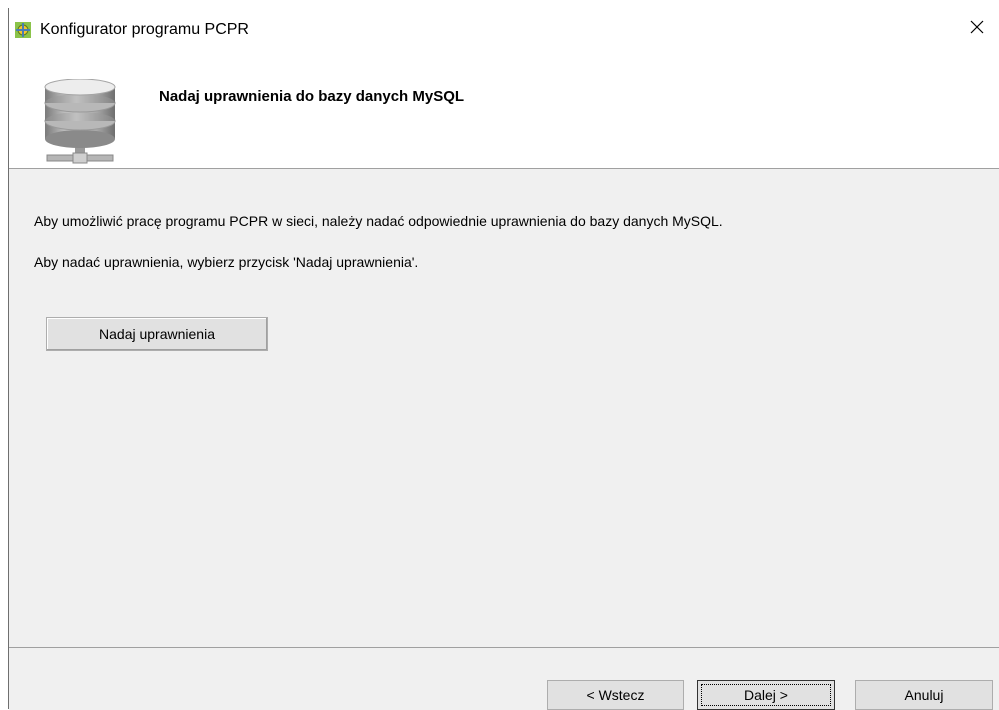 This screenshot has width=999, height=710. Describe the element at coordinates (312, 96) in the screenshot. I see `page-title: Nadaj uprawnienia do bazy danych MySQL` at that location.